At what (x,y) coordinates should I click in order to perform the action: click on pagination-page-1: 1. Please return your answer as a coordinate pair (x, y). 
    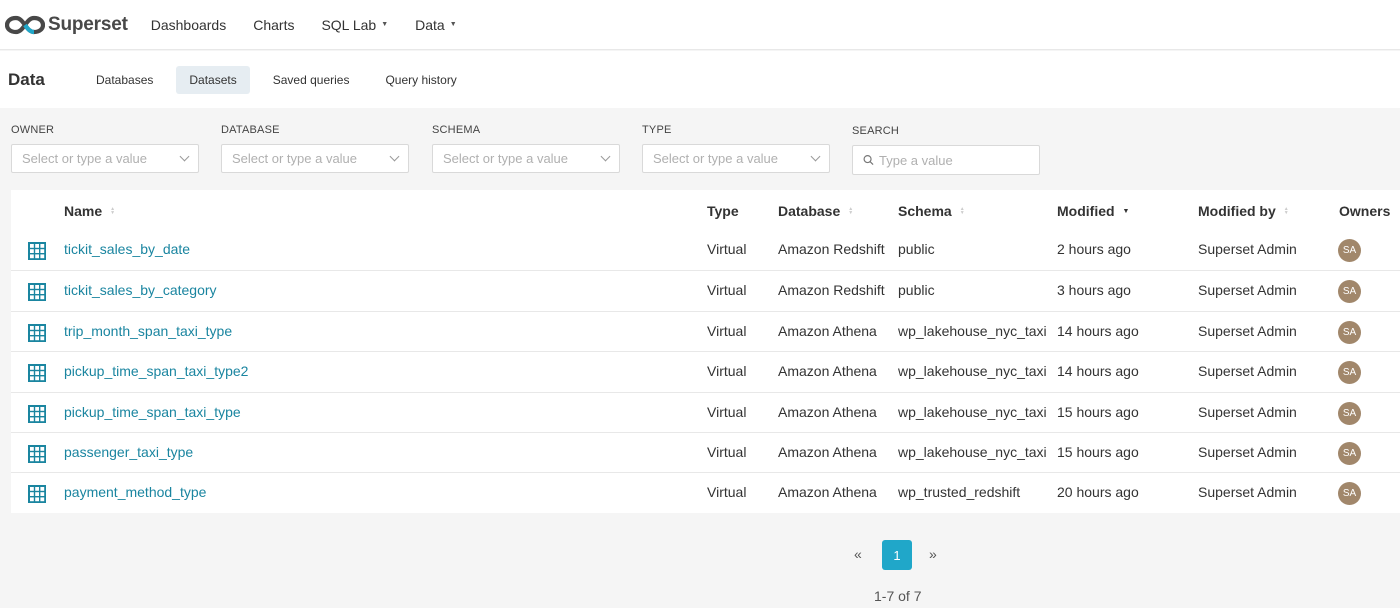
    Looking at the image, I should click on (897, 555).